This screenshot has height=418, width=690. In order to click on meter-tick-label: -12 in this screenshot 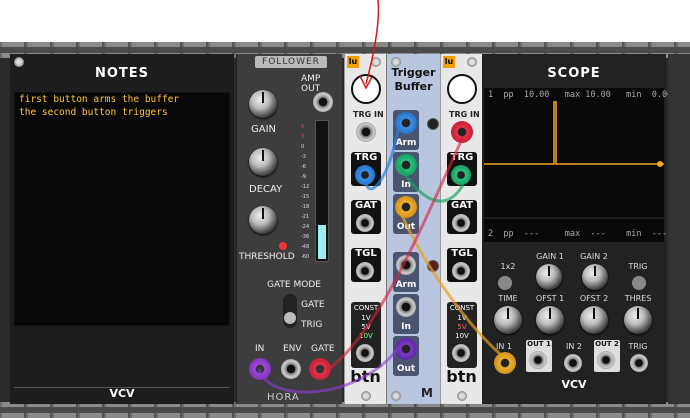, I will do `click(305, 187)`.